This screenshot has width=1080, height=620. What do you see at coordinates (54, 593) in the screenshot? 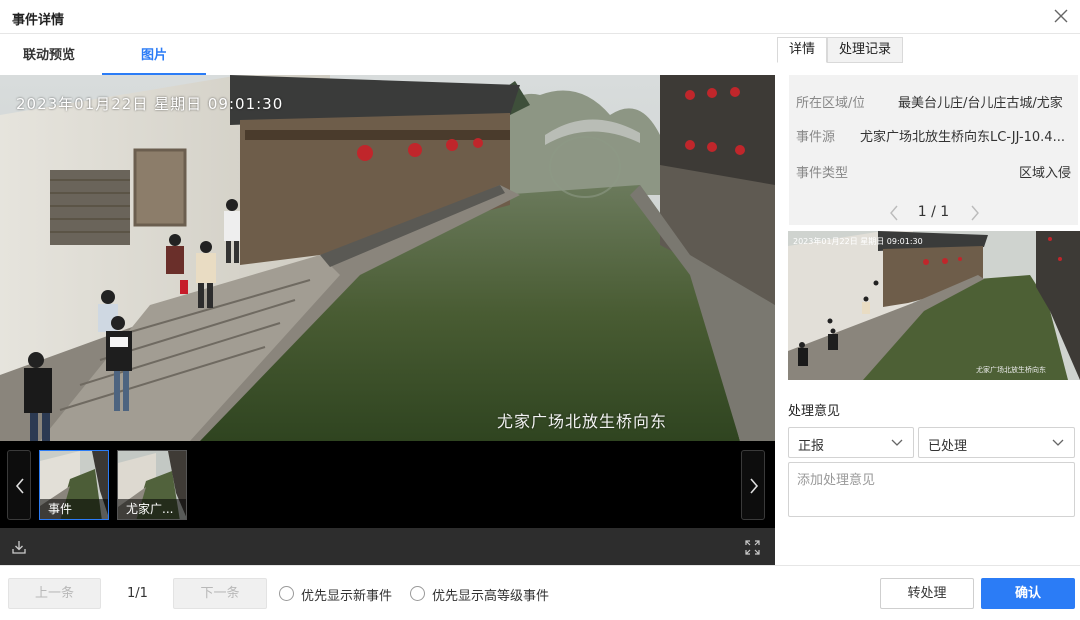
I see `prev-event-button: 上一条` at bounding box center [54, 593].